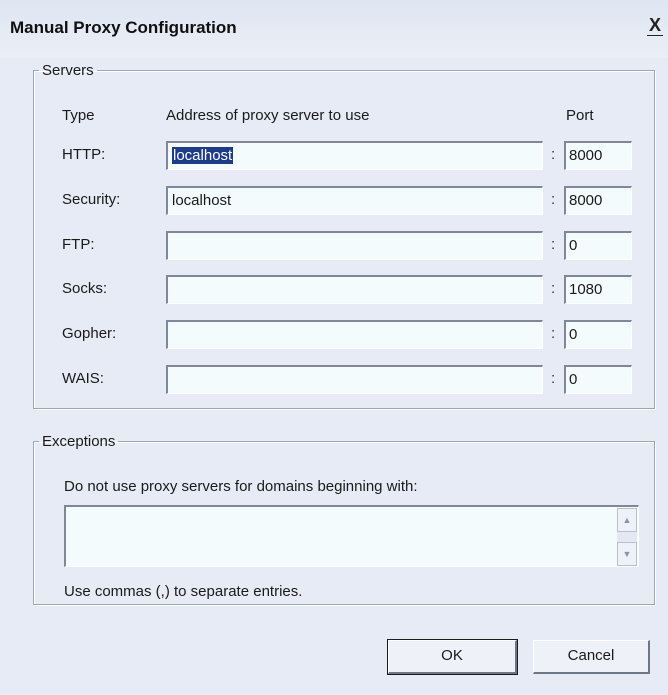  What do you see at coordinates (591, 657) in the screenshot?
I see `cancel-button: Cancel` at bounding box center [591, 657].